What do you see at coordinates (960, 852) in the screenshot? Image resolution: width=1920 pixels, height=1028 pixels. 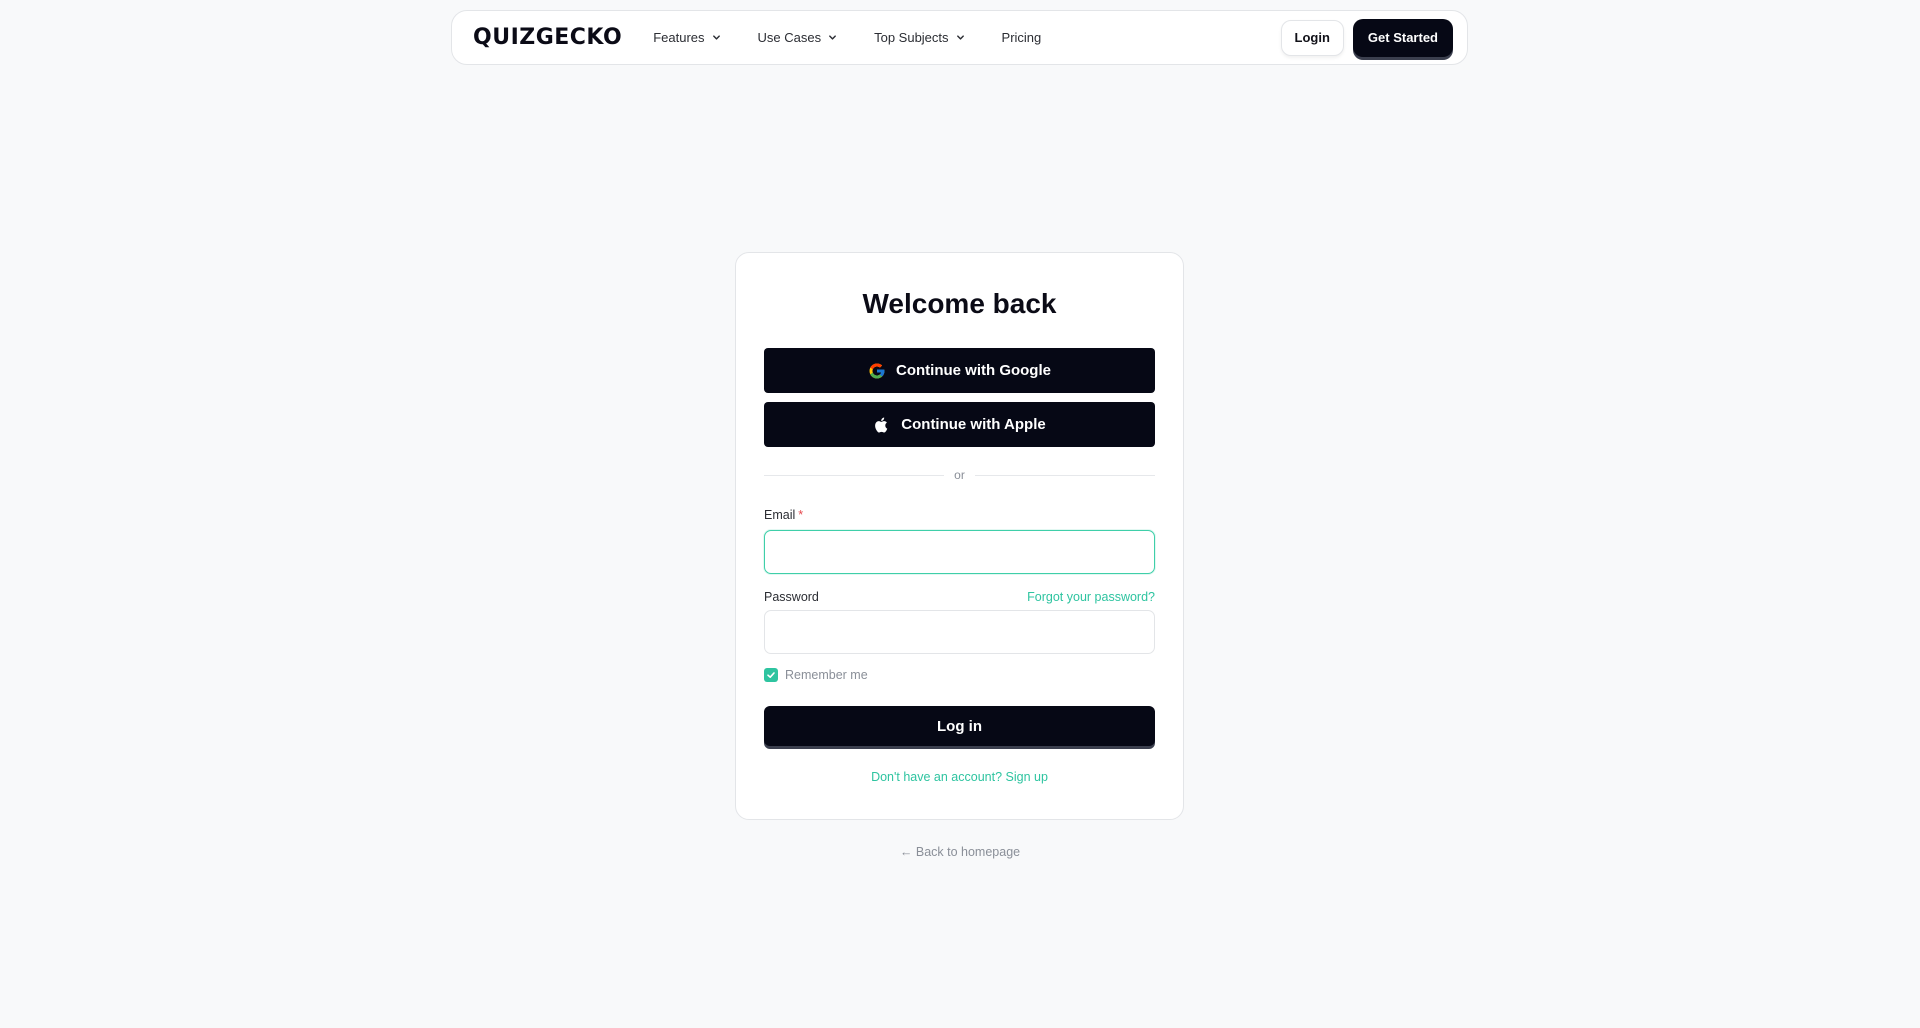 I see `back-to-homepage-link: ← Back to homepage` at bounding box center [960, 852].